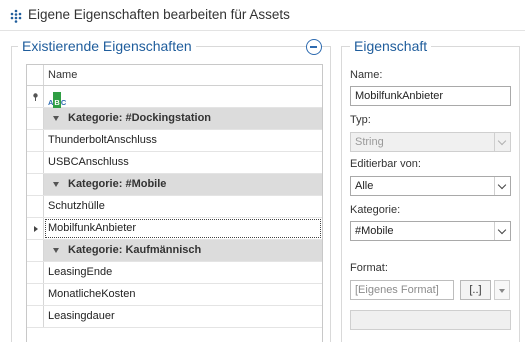 The width and height of the screenshot is (525, 342). I want to click on group-label: Kategorie: Kaufmännisch, so click(135, 250).